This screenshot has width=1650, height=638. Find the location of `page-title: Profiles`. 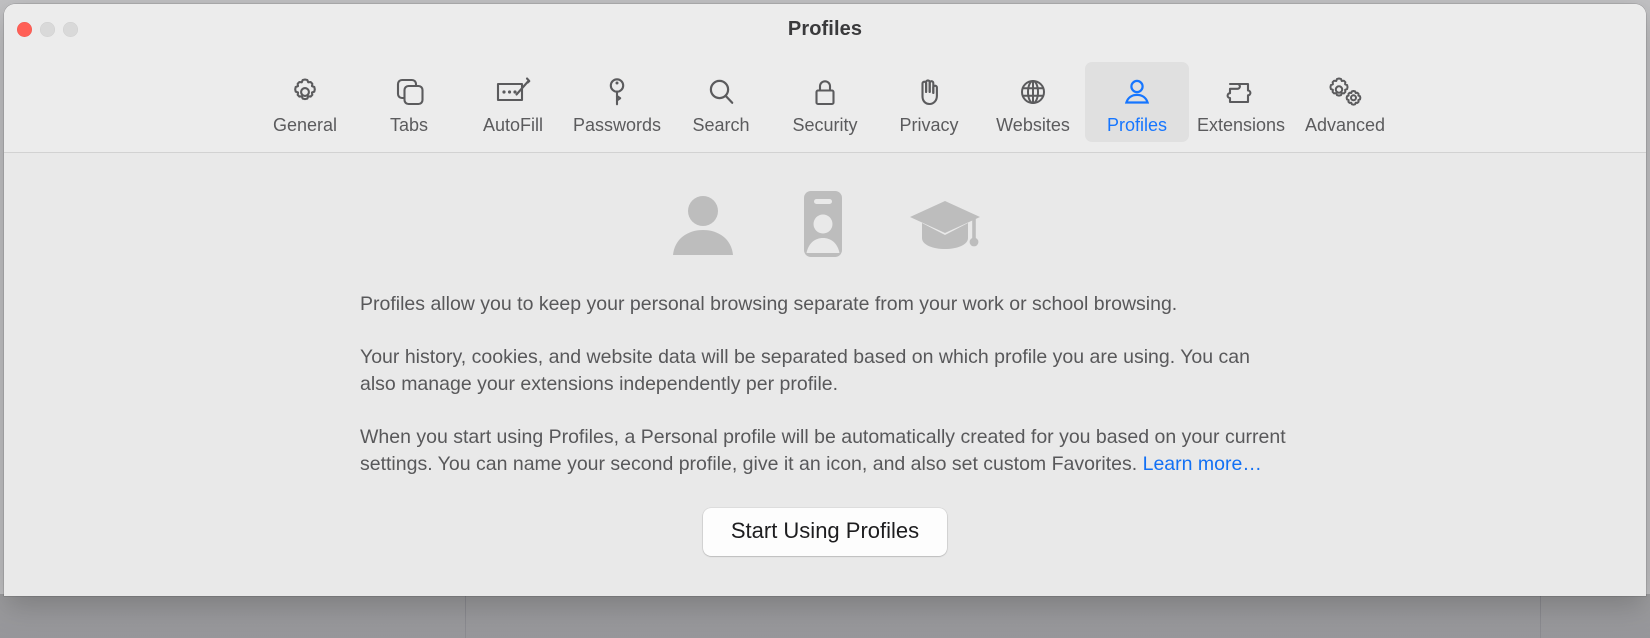

page-title: Profiles is located at coordinates (825, 29).